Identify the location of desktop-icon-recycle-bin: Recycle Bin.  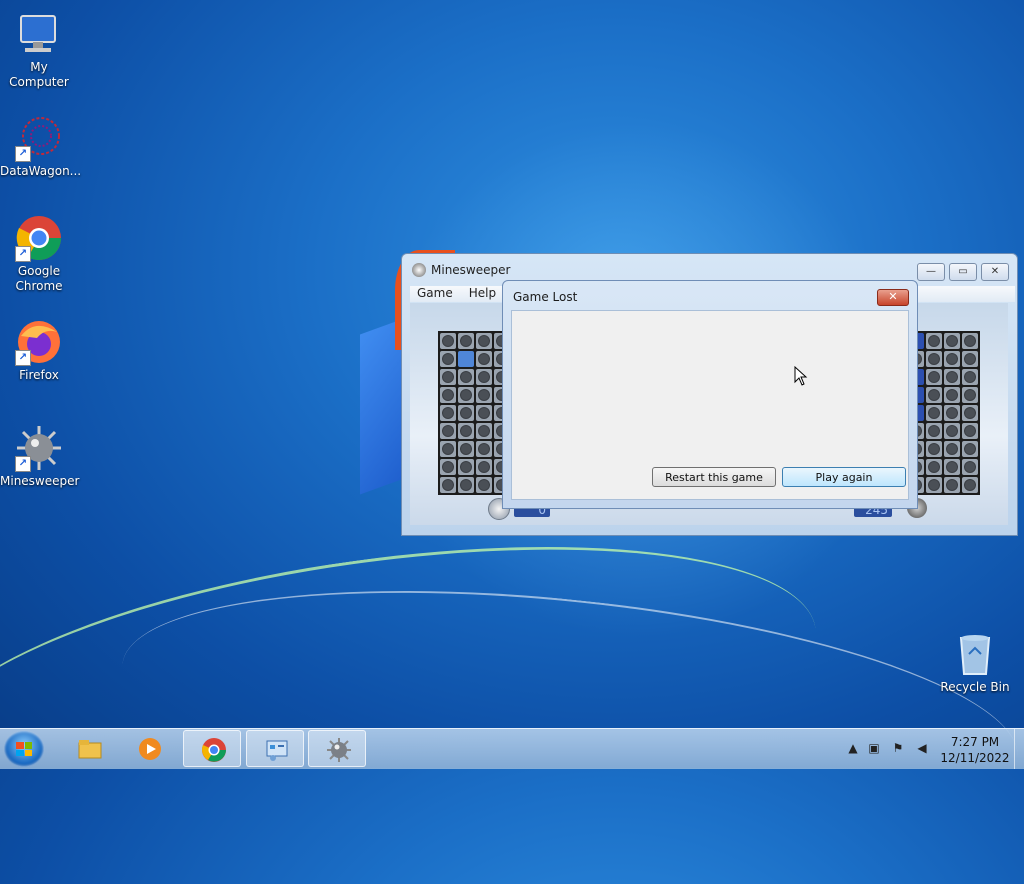
(975, 662).